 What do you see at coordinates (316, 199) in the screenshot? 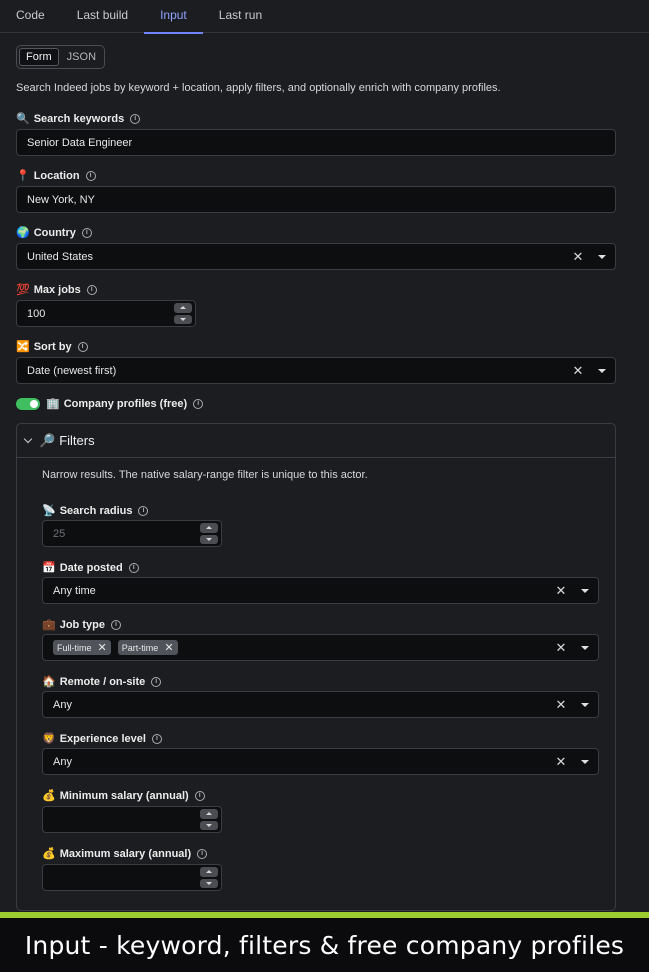
I see `location-input: New York, NY` at bounding box center [316, 199].